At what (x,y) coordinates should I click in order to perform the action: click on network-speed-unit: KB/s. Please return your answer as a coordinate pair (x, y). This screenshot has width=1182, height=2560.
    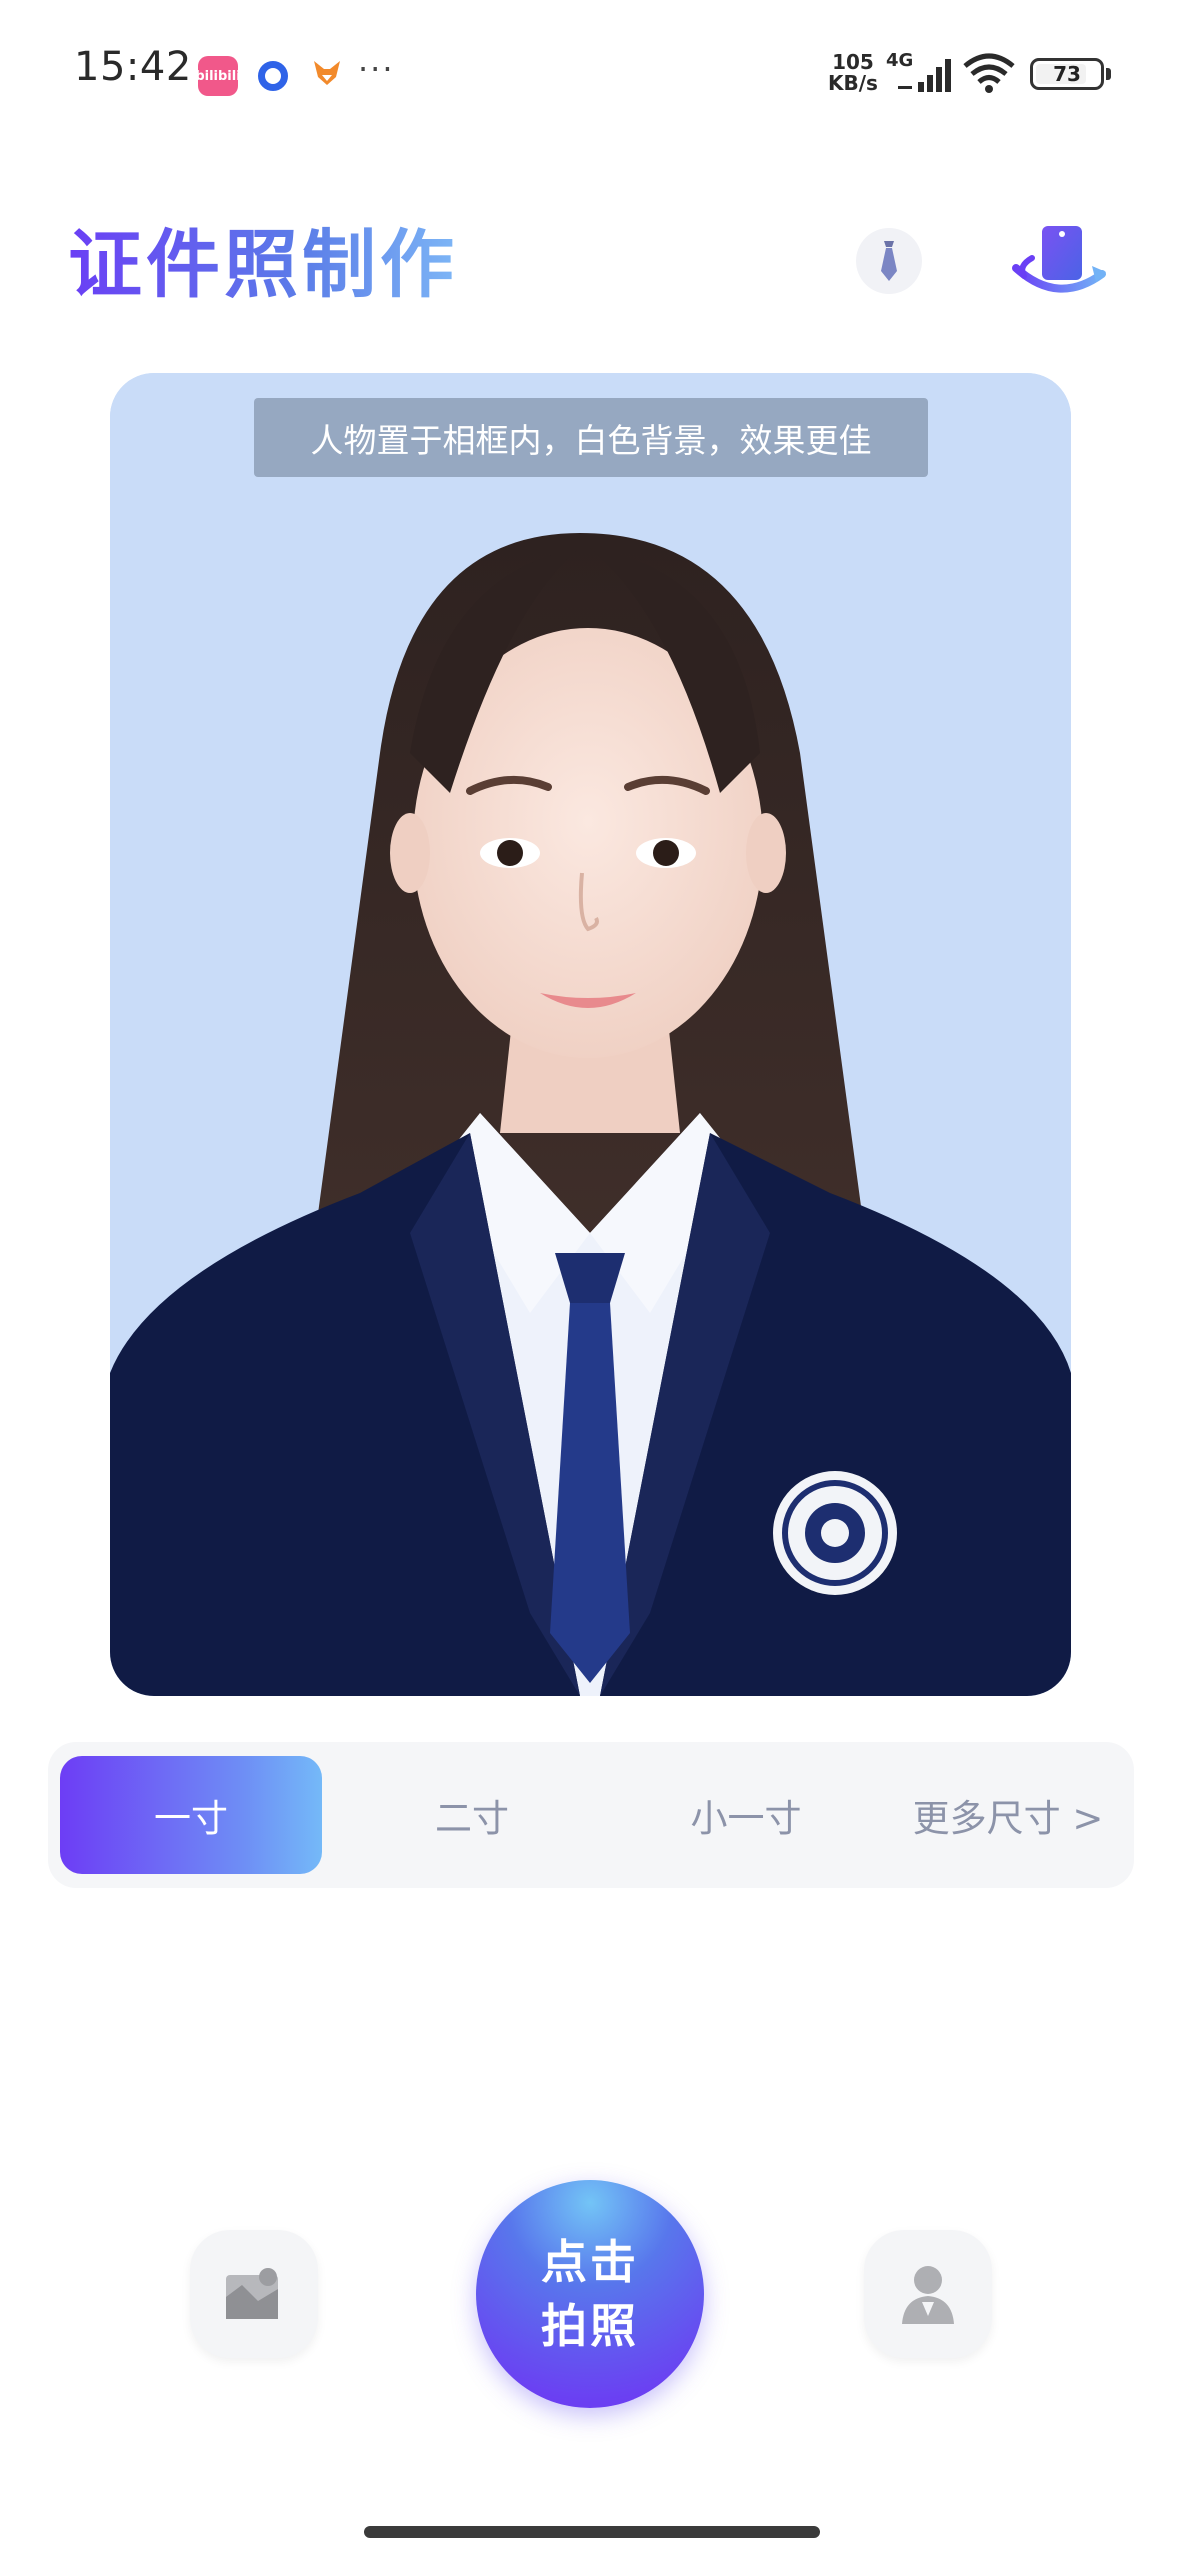
    Looking at the image, I should click on (853, 83).